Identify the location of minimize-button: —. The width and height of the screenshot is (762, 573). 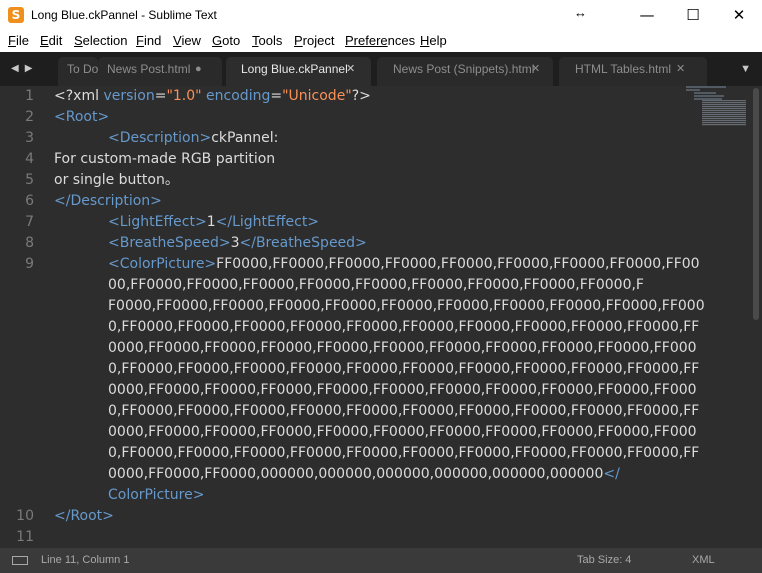
(647, 15).